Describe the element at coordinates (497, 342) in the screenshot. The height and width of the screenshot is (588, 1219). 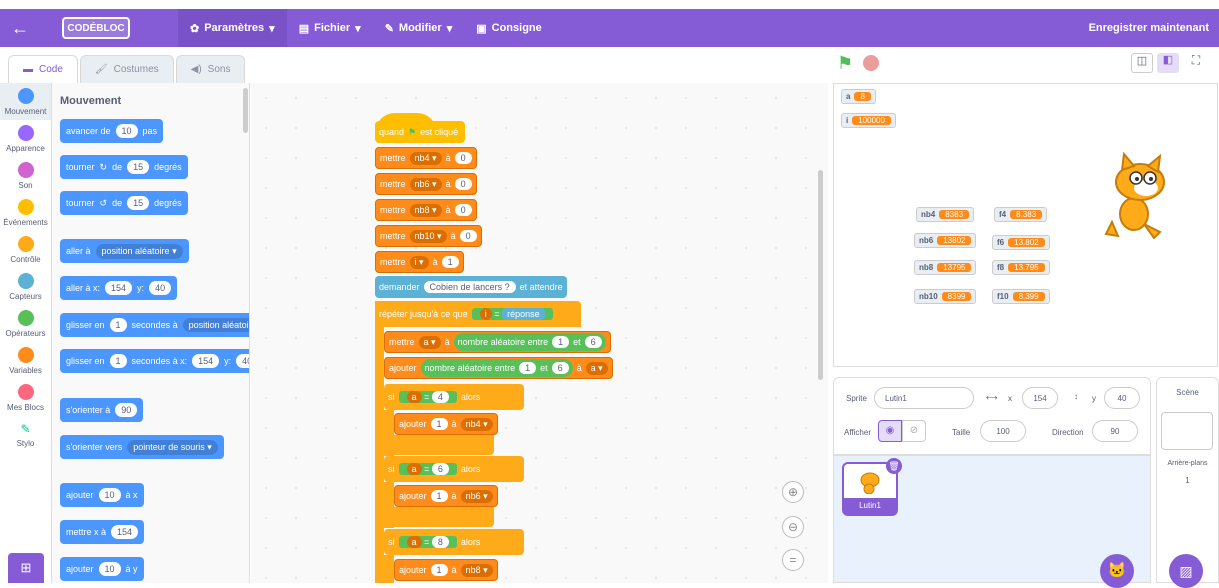
I see `set-a-random-block: mettre a ▾ à nombre aléatoire entre 1 et 6` at that location.